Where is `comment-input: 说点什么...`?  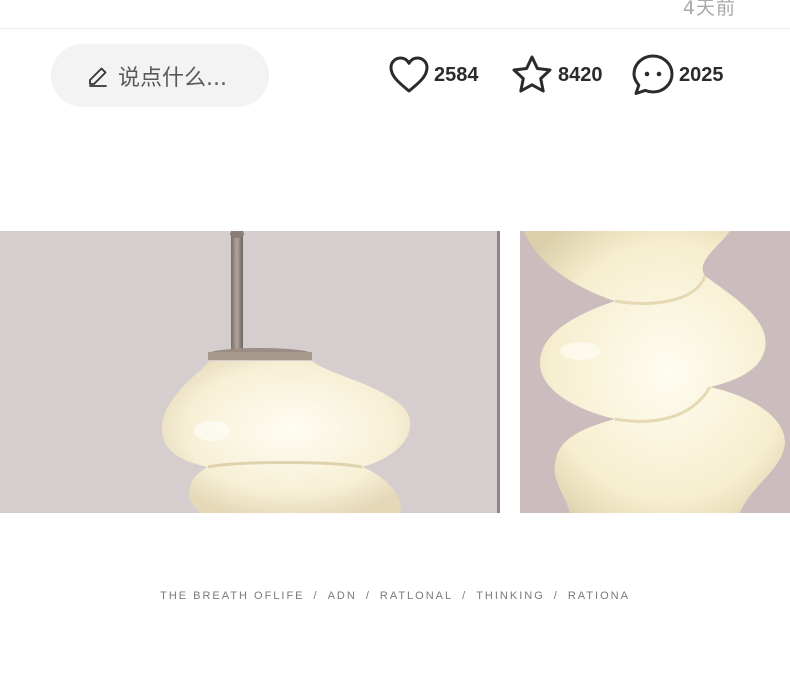
comment-input: 说点什么... is located at coordinates (160, 75).